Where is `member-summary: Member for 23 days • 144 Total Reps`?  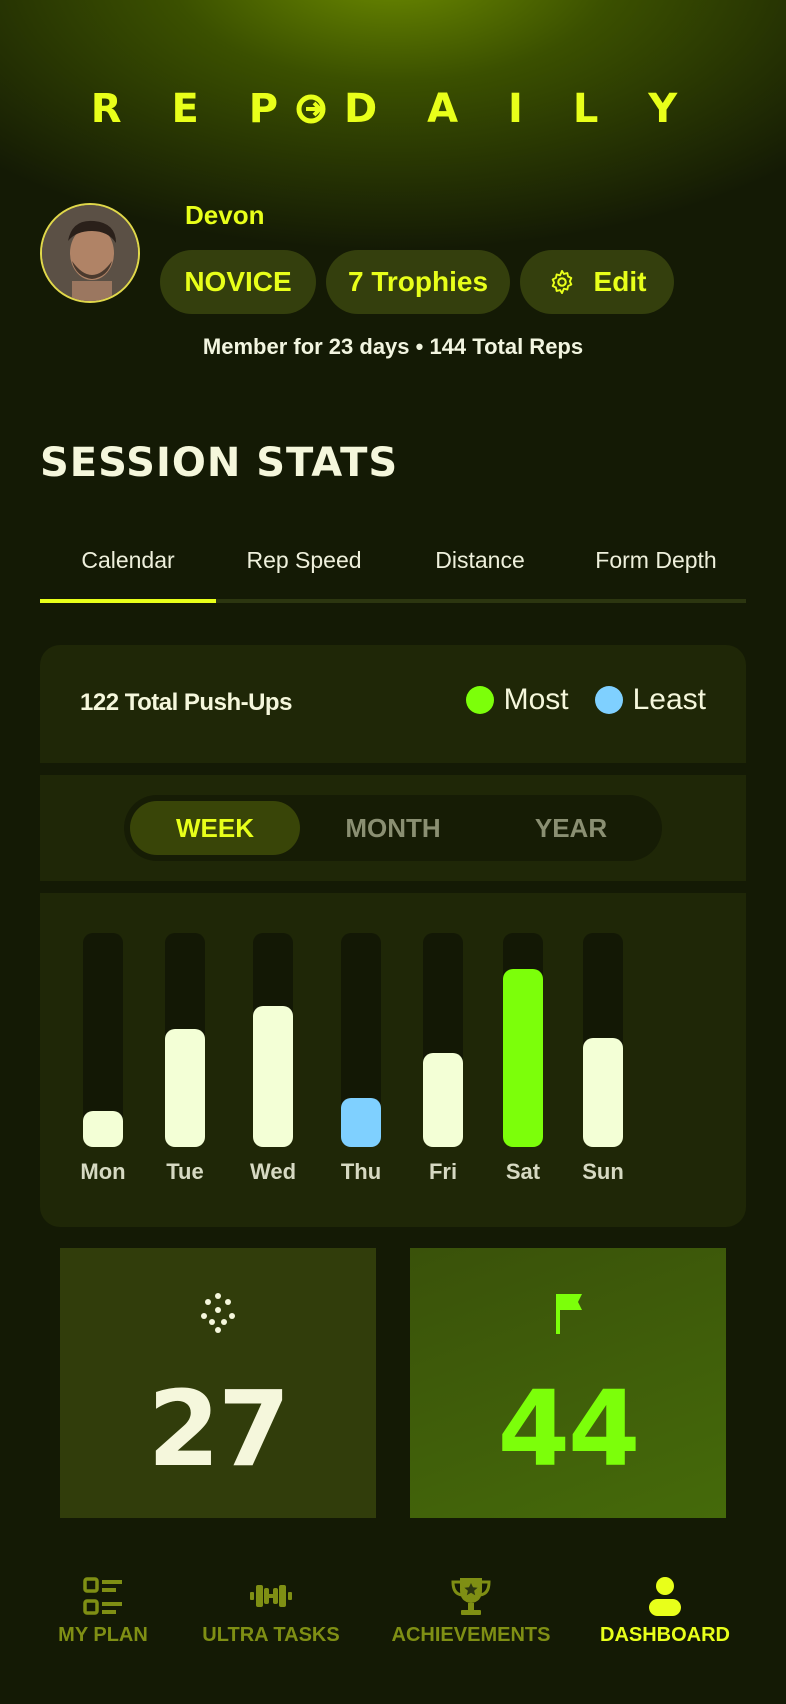
member-summary: Member for 23 days • 144 Total Reps is located at coordinates (393, 346).